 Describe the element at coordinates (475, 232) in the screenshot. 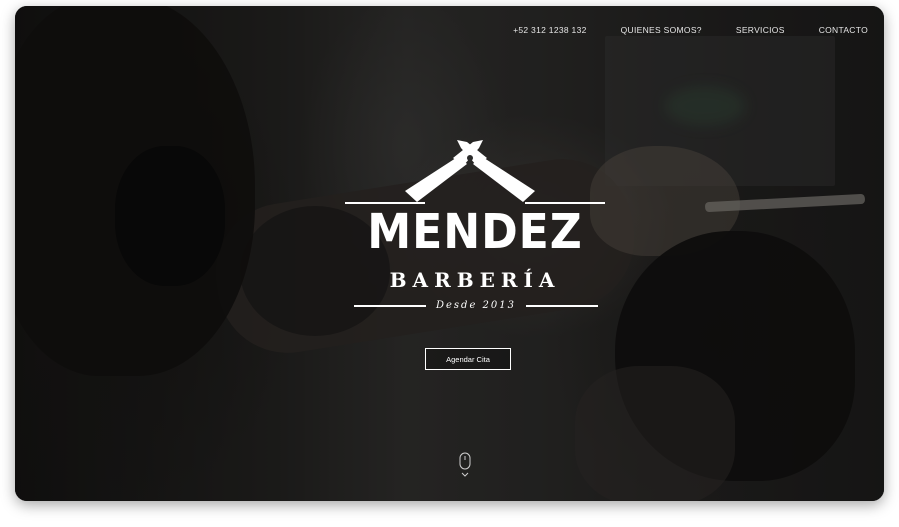

I see `brand-name: MENDEZ` at that location.